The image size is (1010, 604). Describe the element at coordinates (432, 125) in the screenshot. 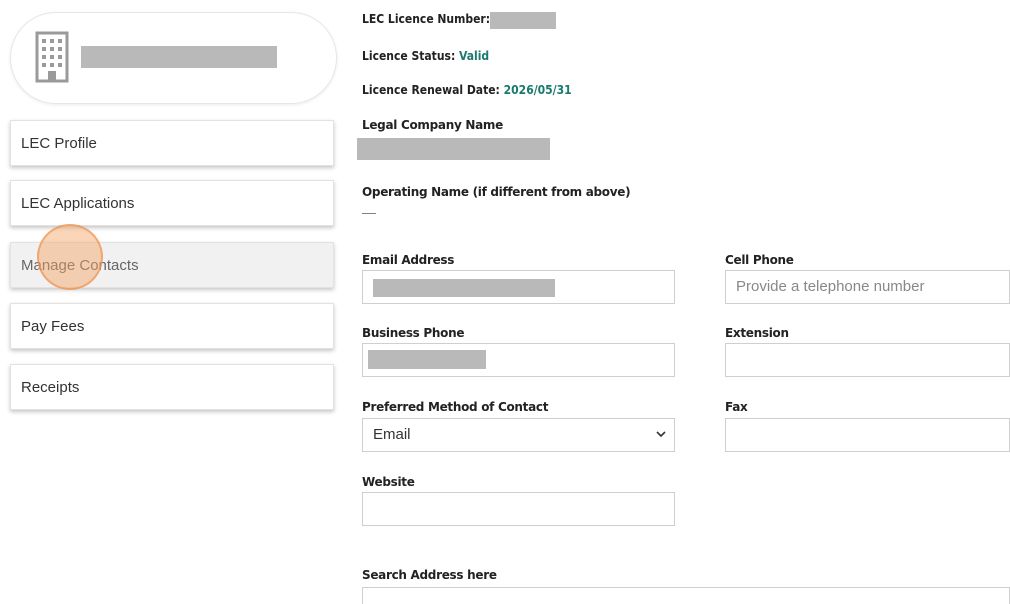

I see `legal-company-name-label: Legal Company Name` at that location.